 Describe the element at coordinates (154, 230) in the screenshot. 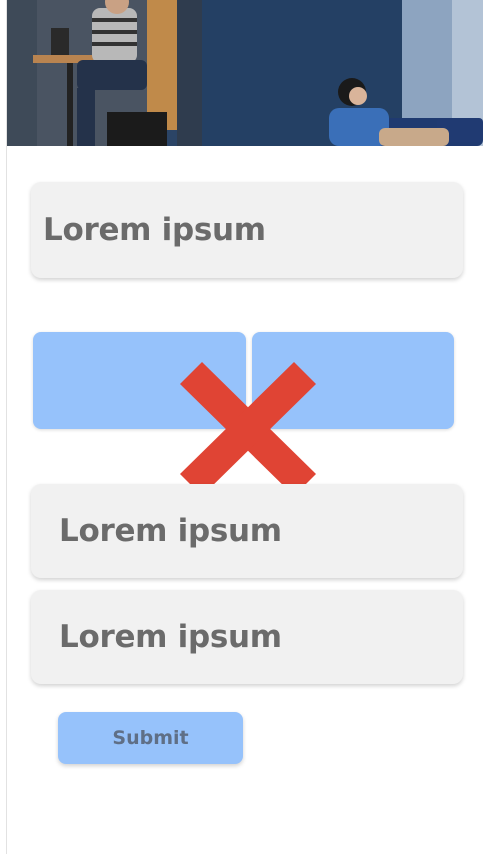

I see `form-field-1-text: Lorem ipsum` at that location.